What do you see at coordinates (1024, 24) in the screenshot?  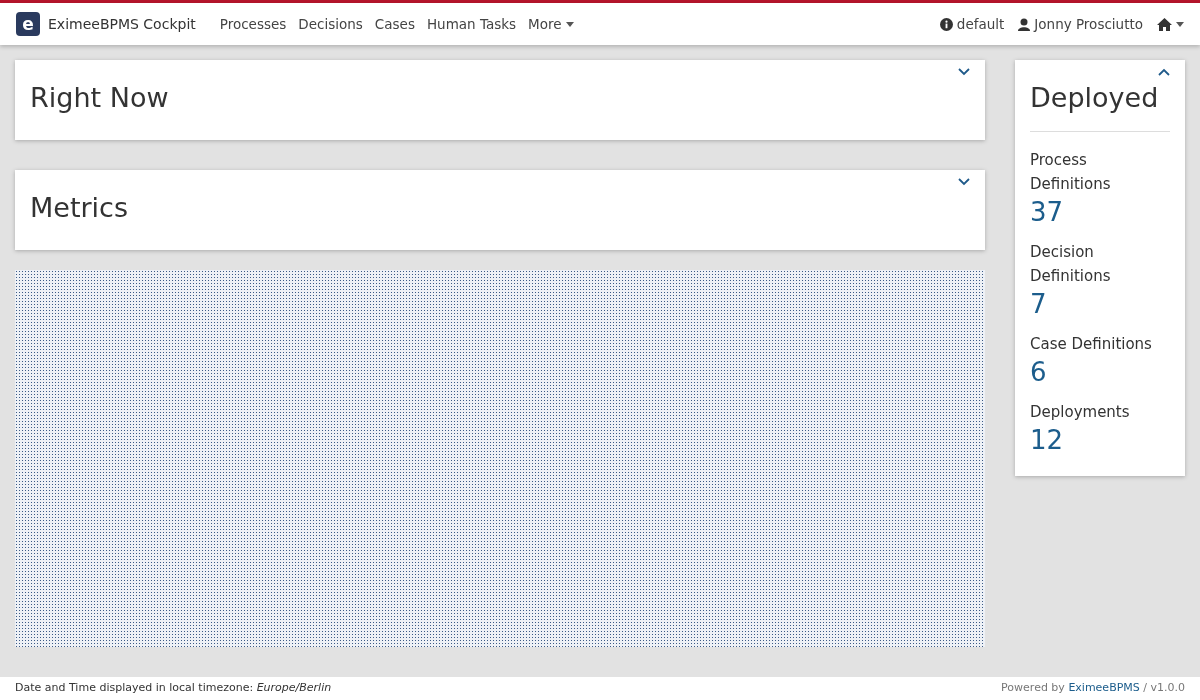 I see `user-icon` at bounding box center [1024, 24].